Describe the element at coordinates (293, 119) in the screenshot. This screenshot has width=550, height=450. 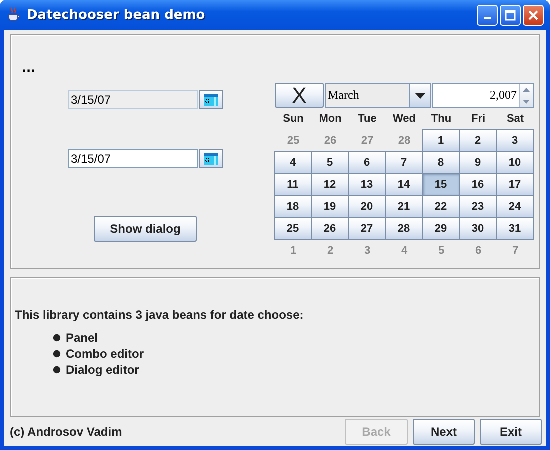
I see `weekday-label: Sun` at that location.